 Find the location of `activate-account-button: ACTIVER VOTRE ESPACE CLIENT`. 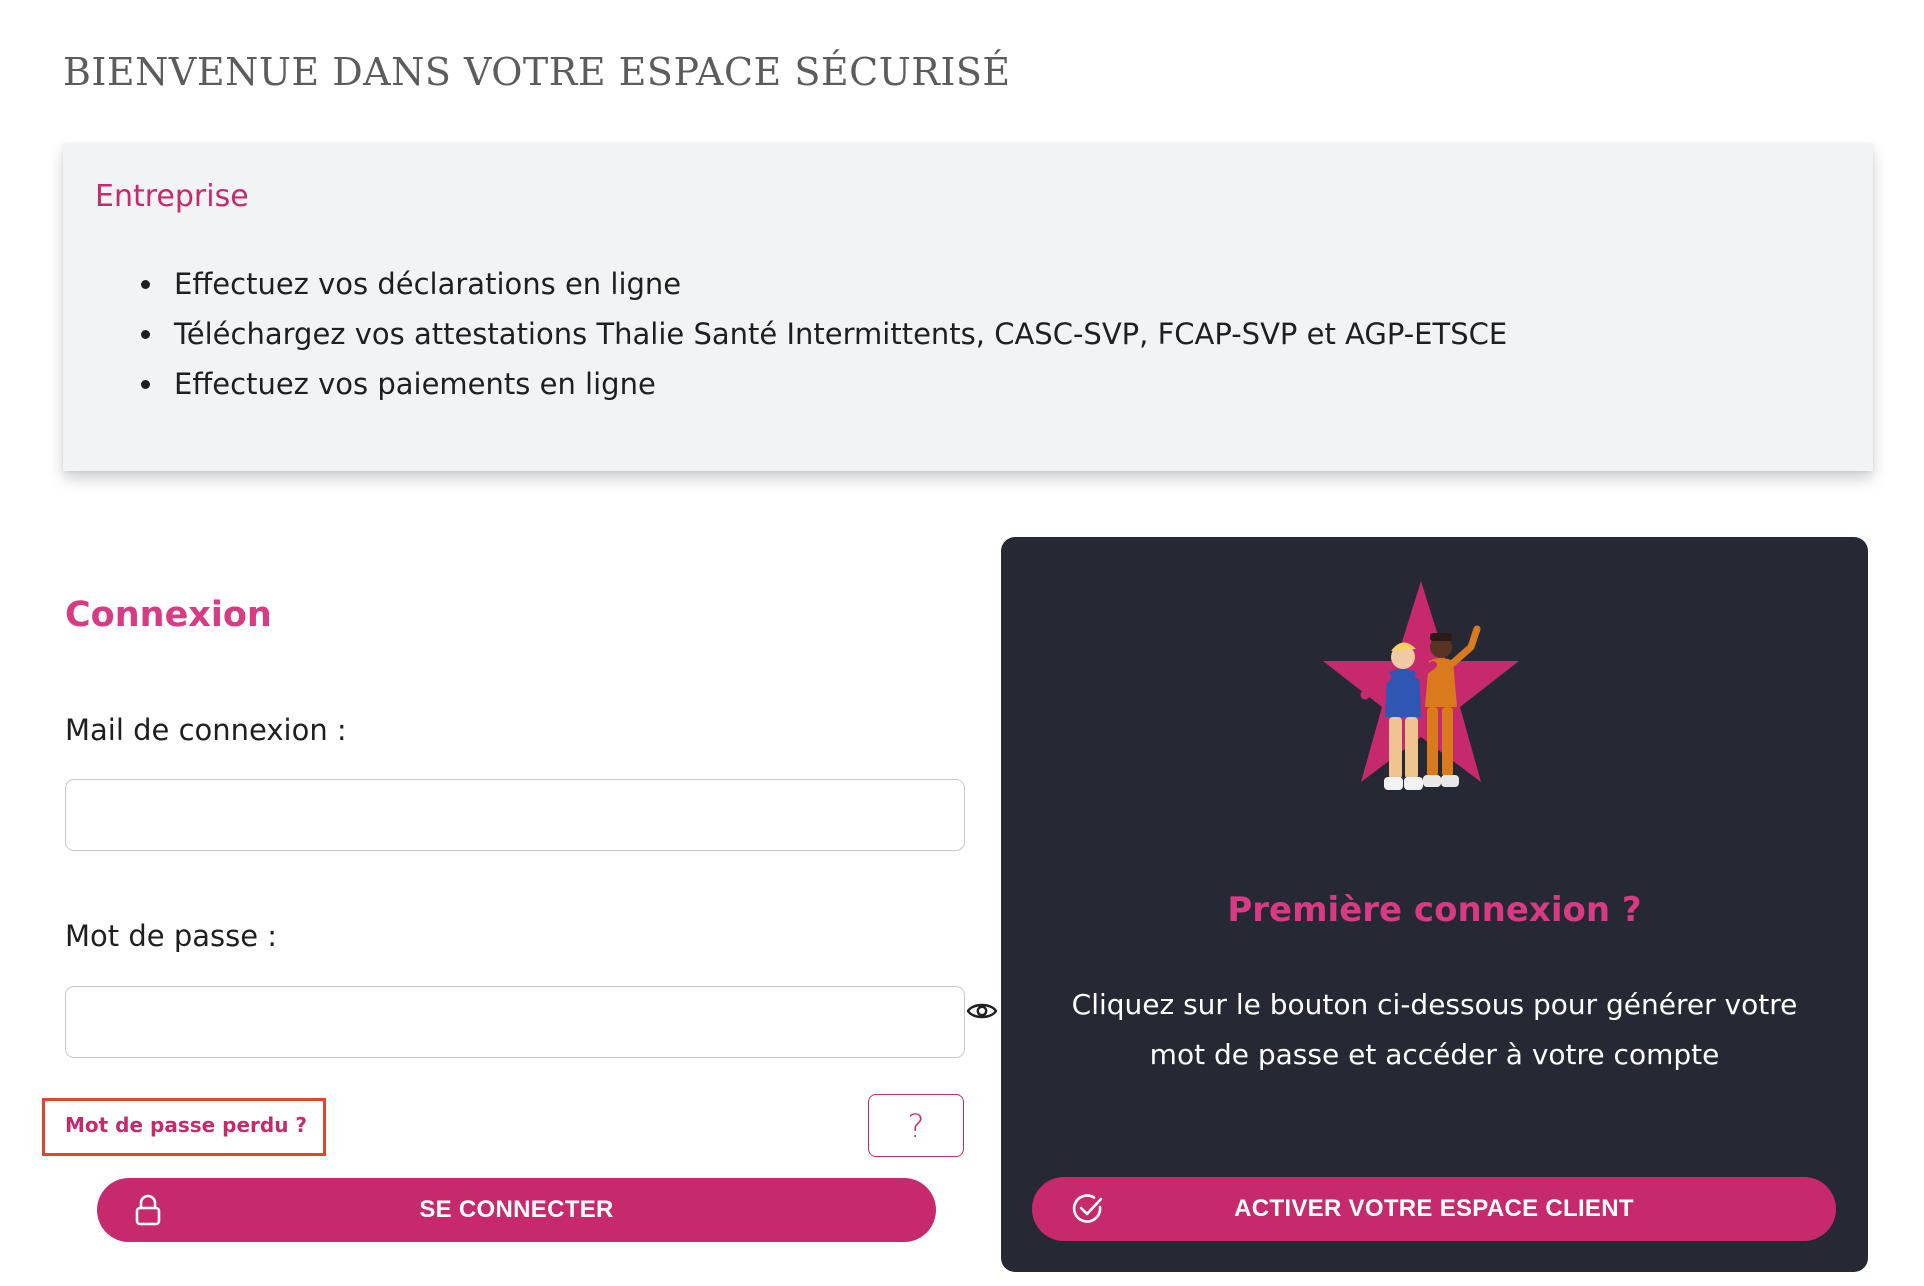

activate-account-button: ACTIVER VOTRE ESPACE CLIENT is located at coordinates (1434, 1209).